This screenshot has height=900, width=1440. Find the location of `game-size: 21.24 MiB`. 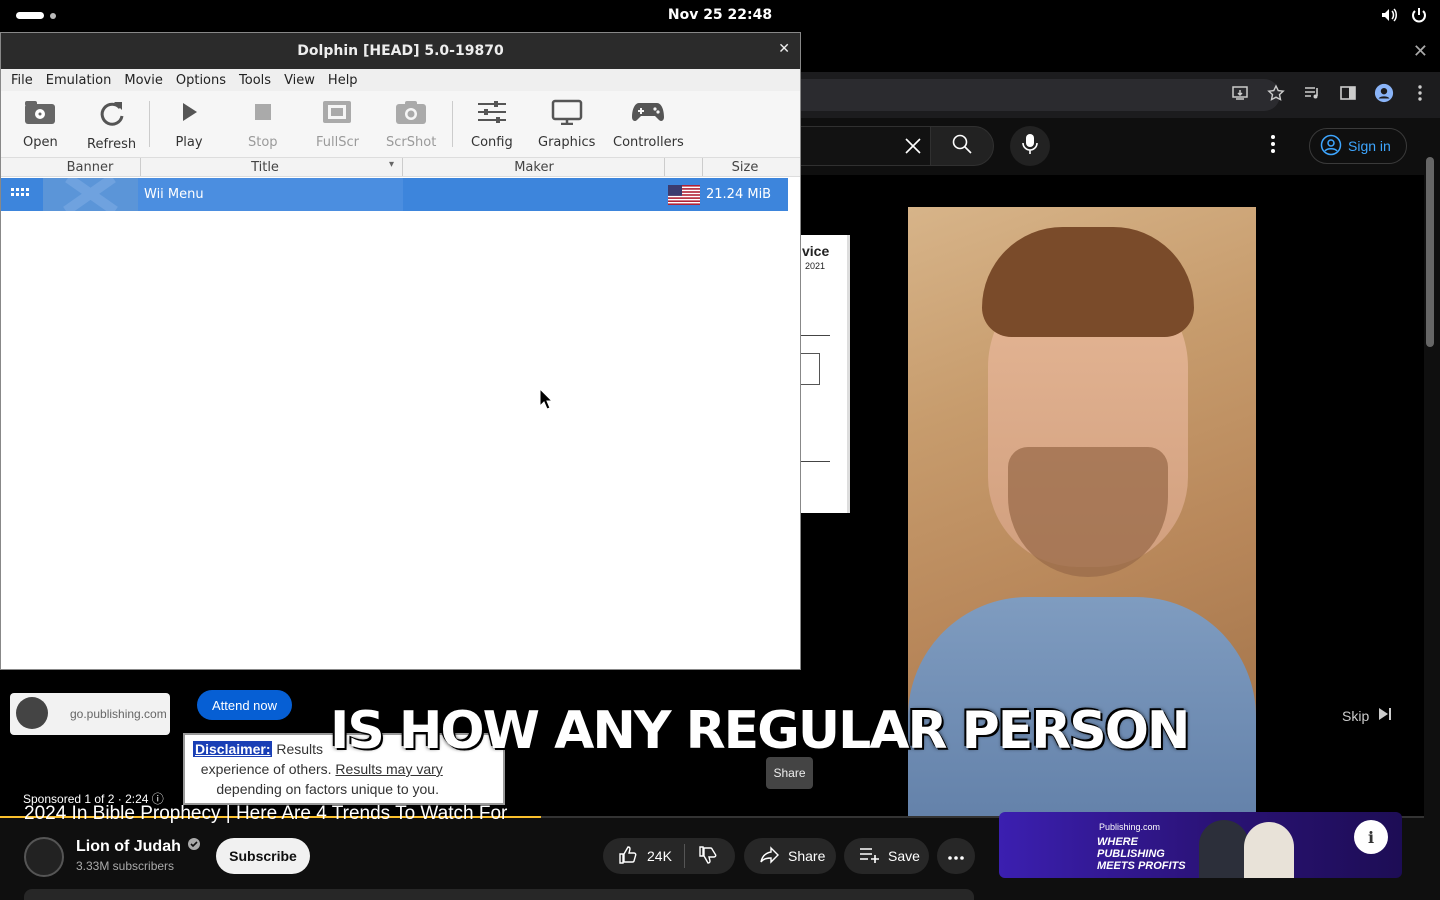

game-size: 21.24 MiB is located at coordinates (739, 194).